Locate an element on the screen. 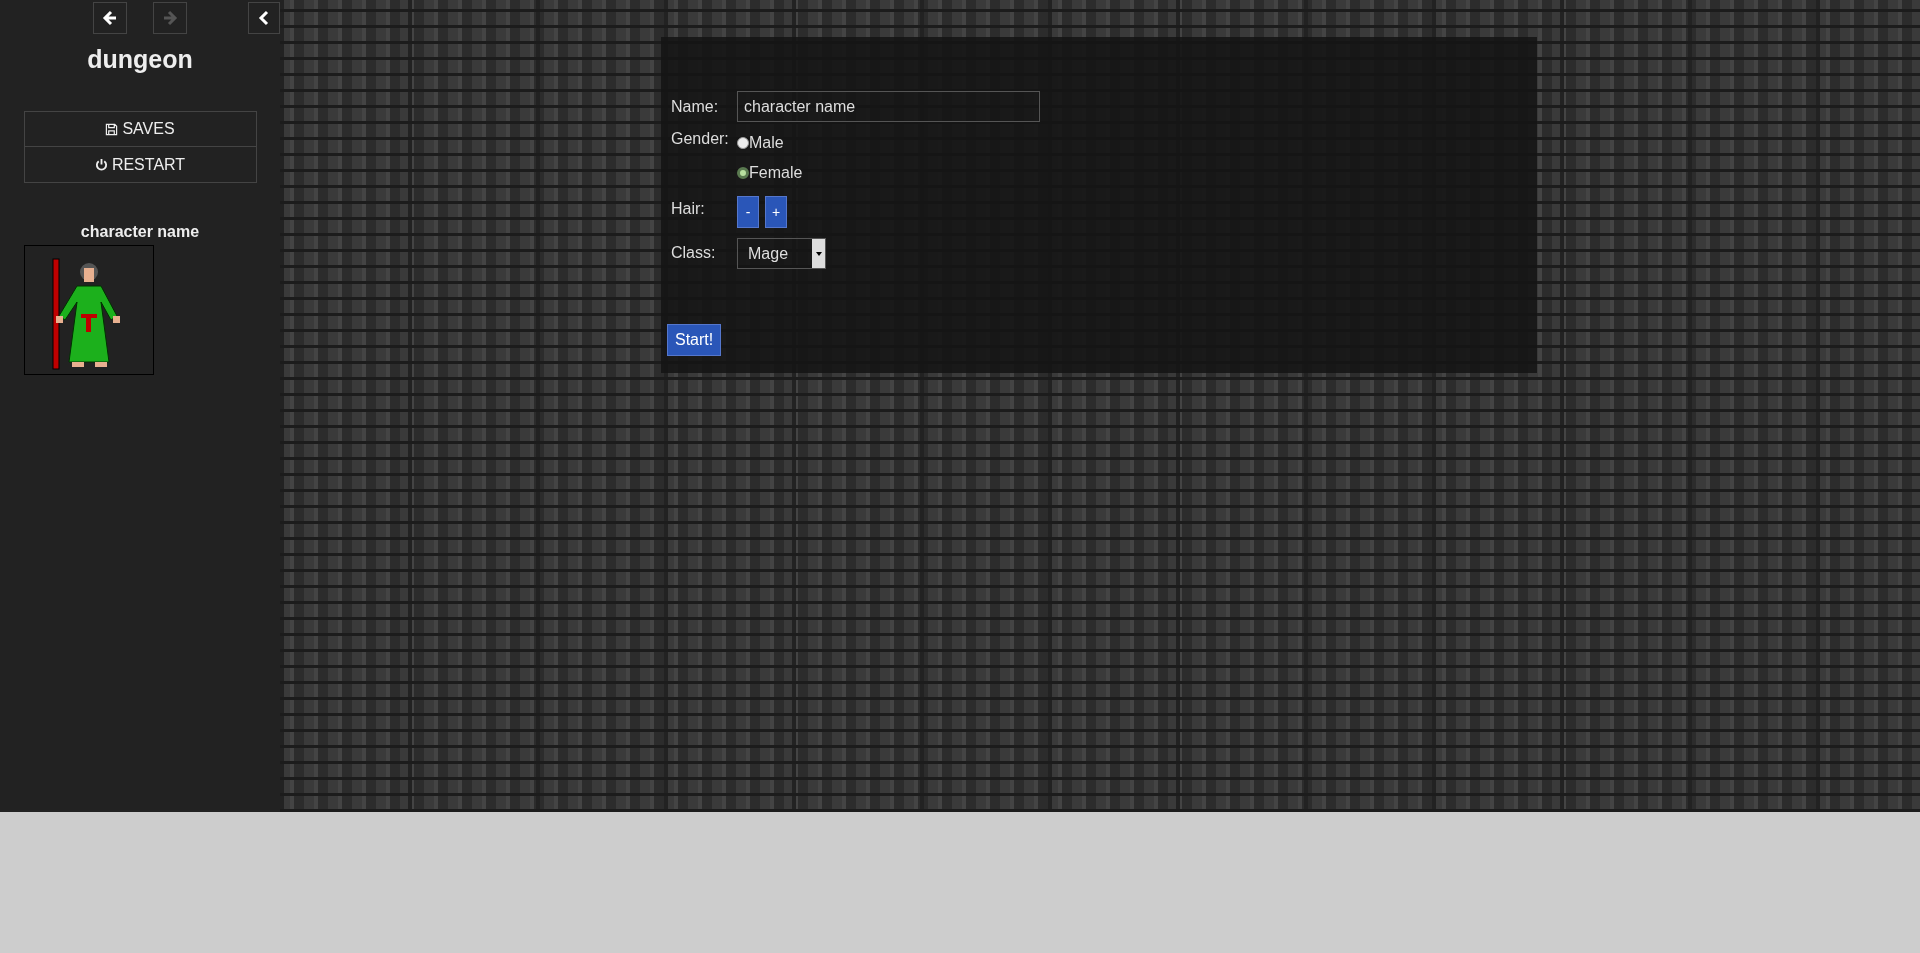 Image resolution: width=1920 pixels, height=953 pixels. class-dropdown: Mage is located at coordinates (781, 253).